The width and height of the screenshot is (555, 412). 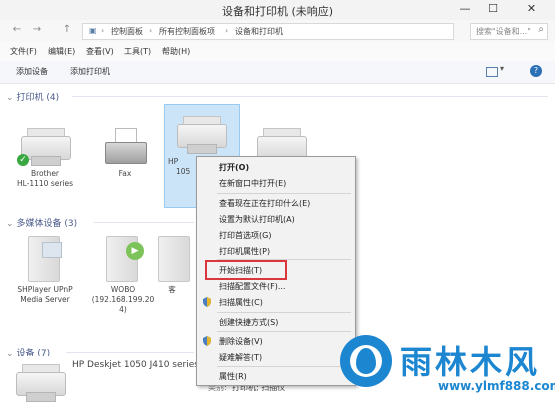 What do you see at coordinates (47, 224) in the screenshot?
I see `group-label-media: 多媒体设备 (3)` at bounding box center [47, 224].